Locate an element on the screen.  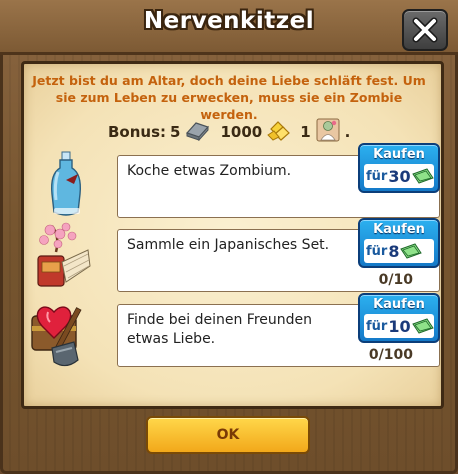
bonus-amount-metal: 5 is located at coordinates (175, 132).